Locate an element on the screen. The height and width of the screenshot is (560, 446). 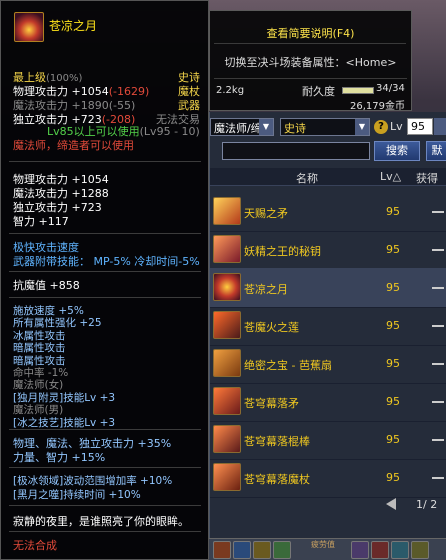
search-button: 搜索 is located at coordinates (397, 151).